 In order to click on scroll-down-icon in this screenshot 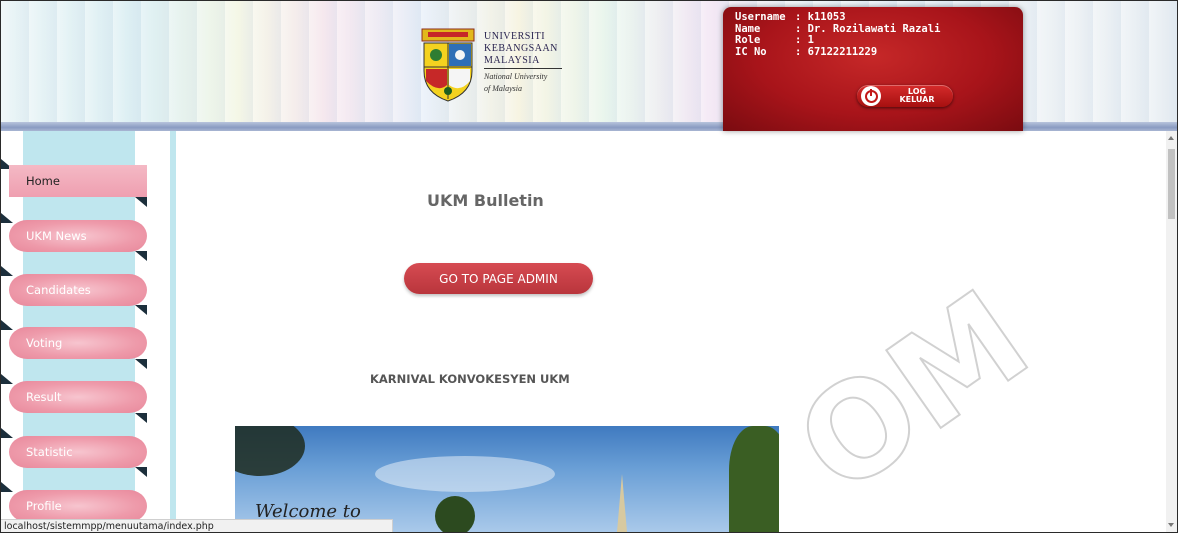, I will do `click(1171, 525)`.